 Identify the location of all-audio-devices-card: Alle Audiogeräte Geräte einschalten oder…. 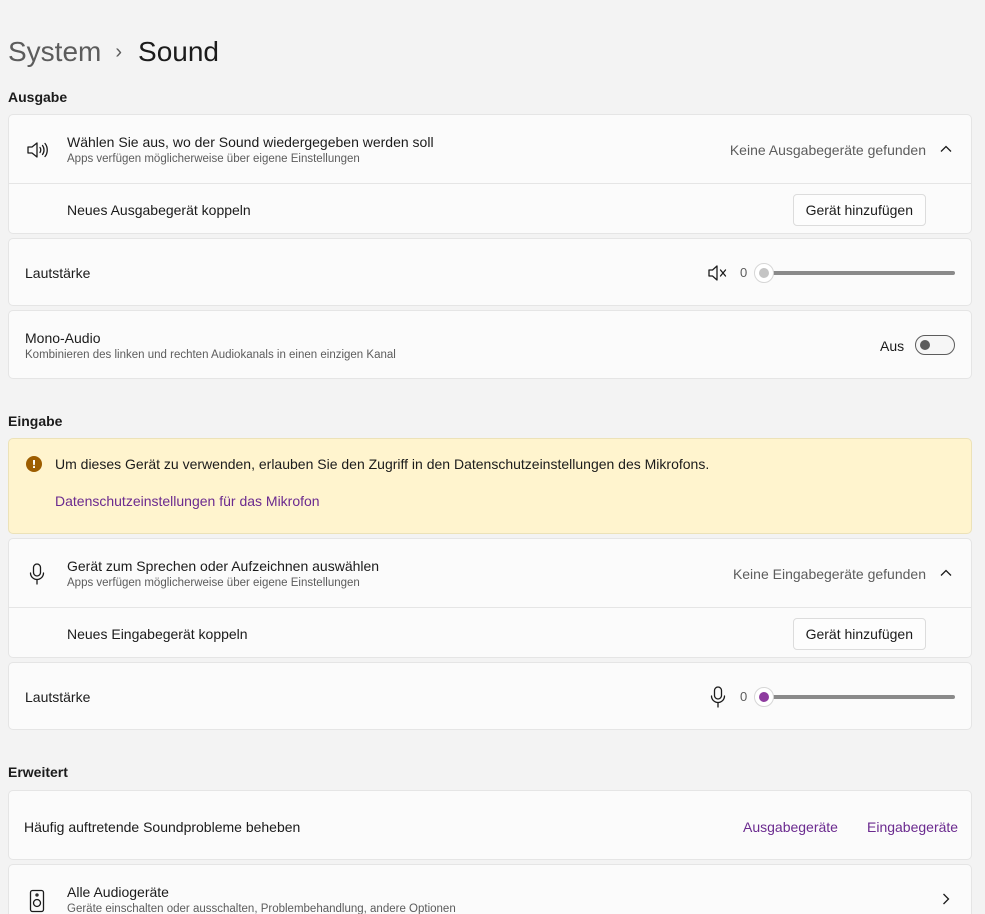
(490, 889).